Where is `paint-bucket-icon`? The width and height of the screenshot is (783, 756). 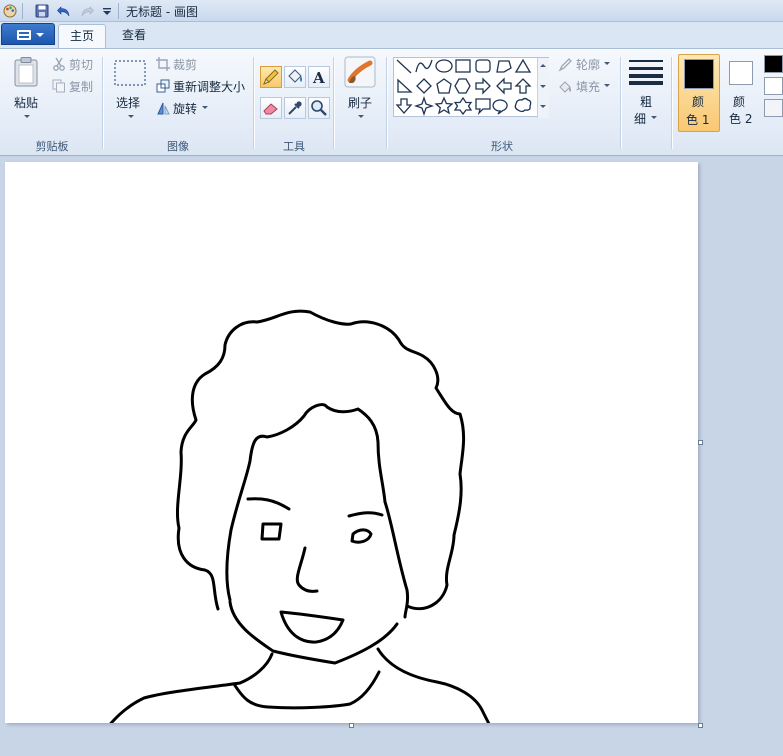
paint-bucket-icon is located at coordinates (295, 76).